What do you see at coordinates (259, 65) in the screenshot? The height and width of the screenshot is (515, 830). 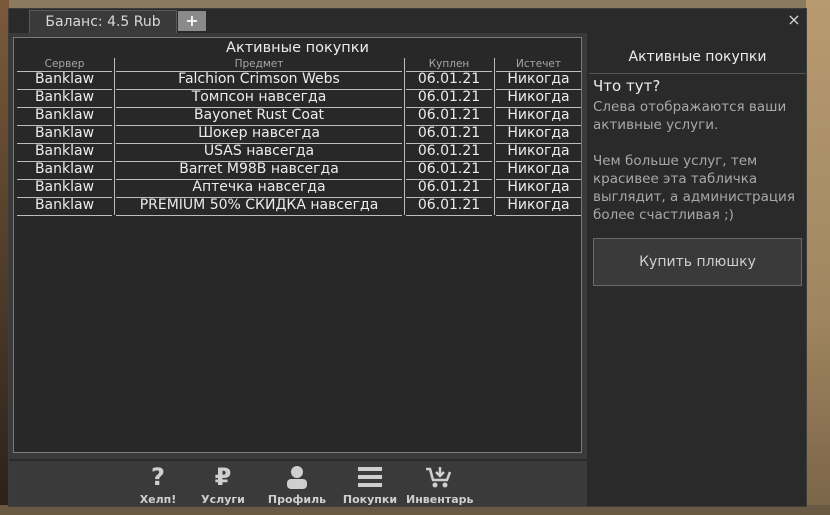 I see `column-header: Предмет` at bounding box center [259, 65].